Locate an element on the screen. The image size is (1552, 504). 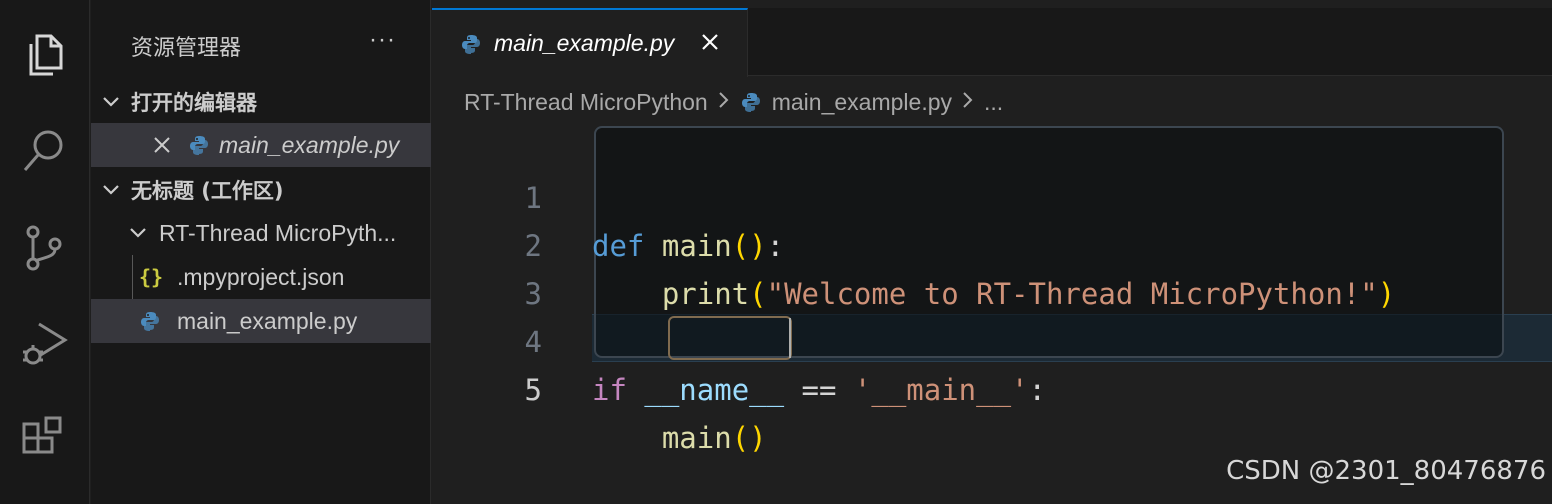
file-item-mpyproject: {} .mpyproject.json is located at coordinates (261, 277).